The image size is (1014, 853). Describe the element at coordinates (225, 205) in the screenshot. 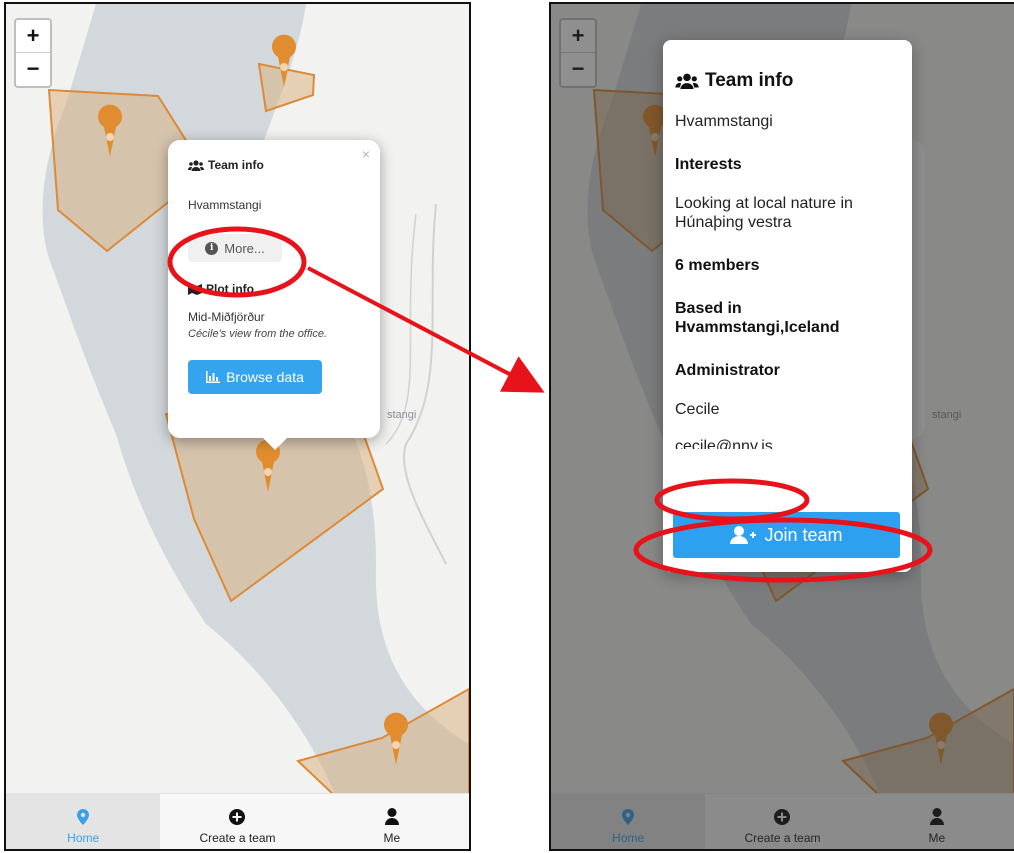

I see `team-name: Hvammstangi` at that location.